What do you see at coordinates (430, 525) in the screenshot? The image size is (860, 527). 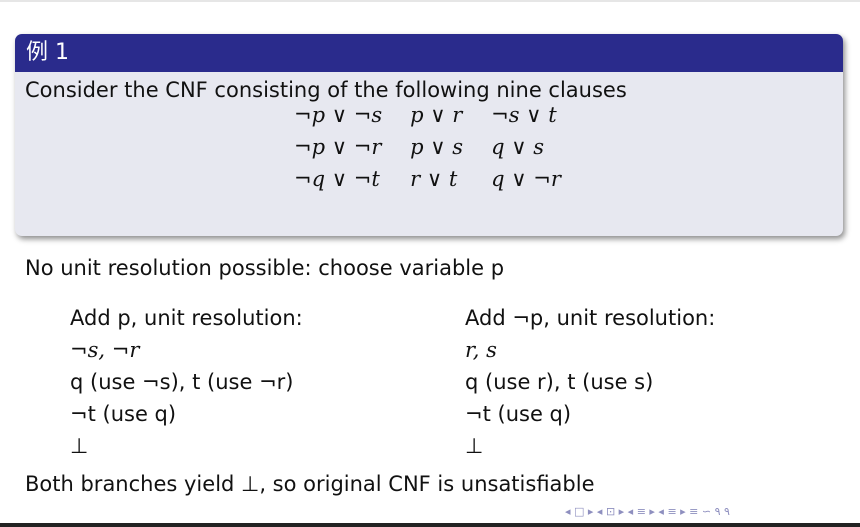 I see `bottom-rule` at bounding box center [430, 525].